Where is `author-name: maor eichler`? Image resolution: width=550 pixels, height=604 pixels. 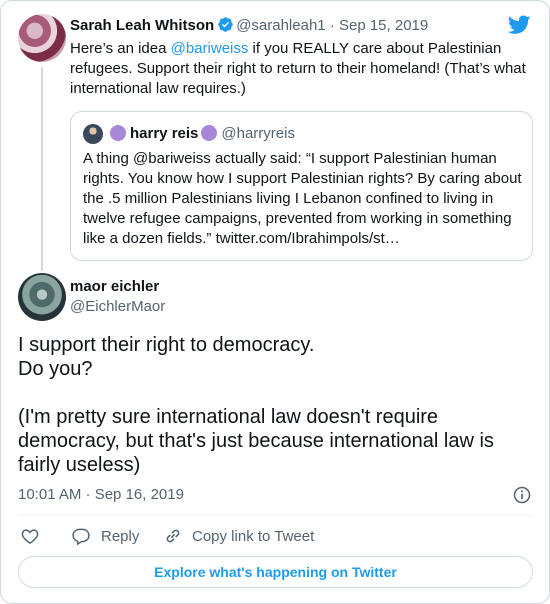 author-name: maor eichler is located at coordinates (114, 287).